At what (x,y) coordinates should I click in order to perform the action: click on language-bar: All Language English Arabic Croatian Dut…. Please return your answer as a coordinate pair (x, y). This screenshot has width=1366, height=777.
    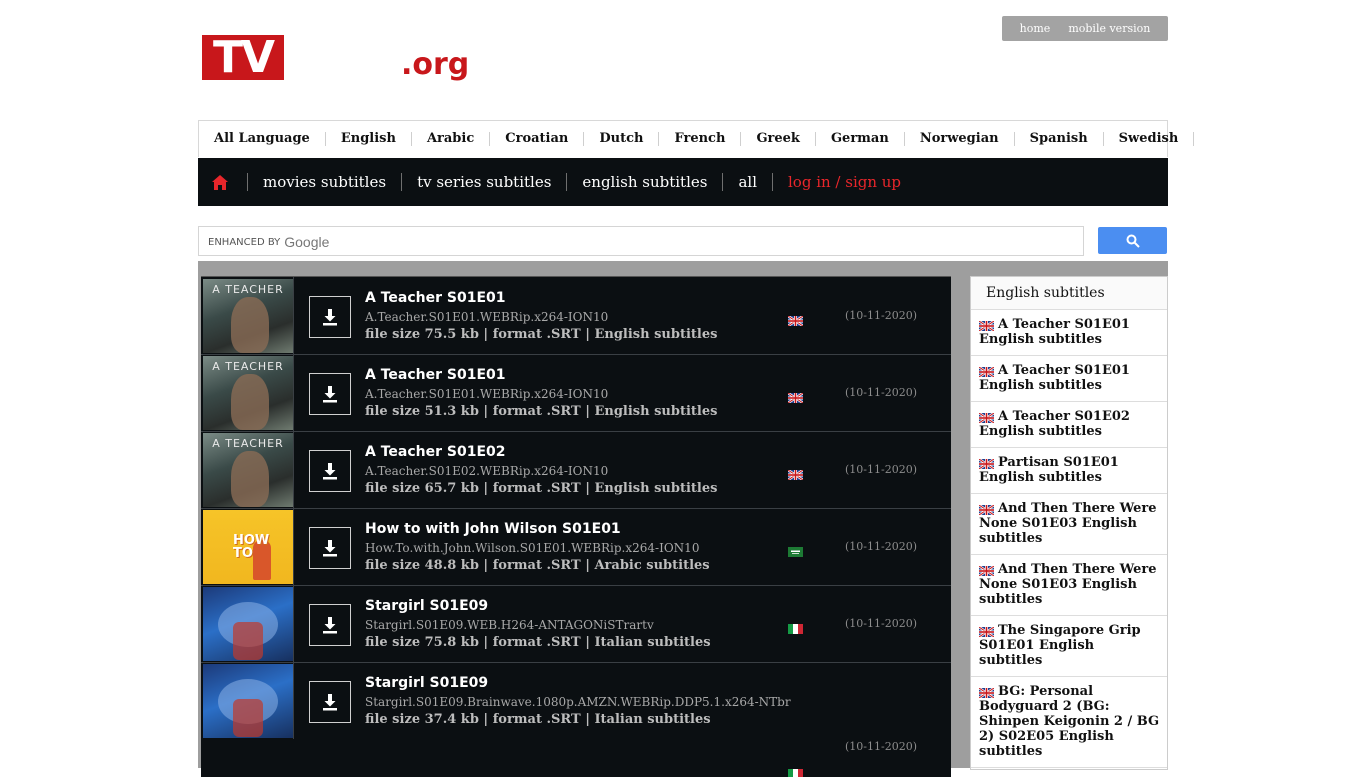
    Looking at the image, I should click on (696, 138).